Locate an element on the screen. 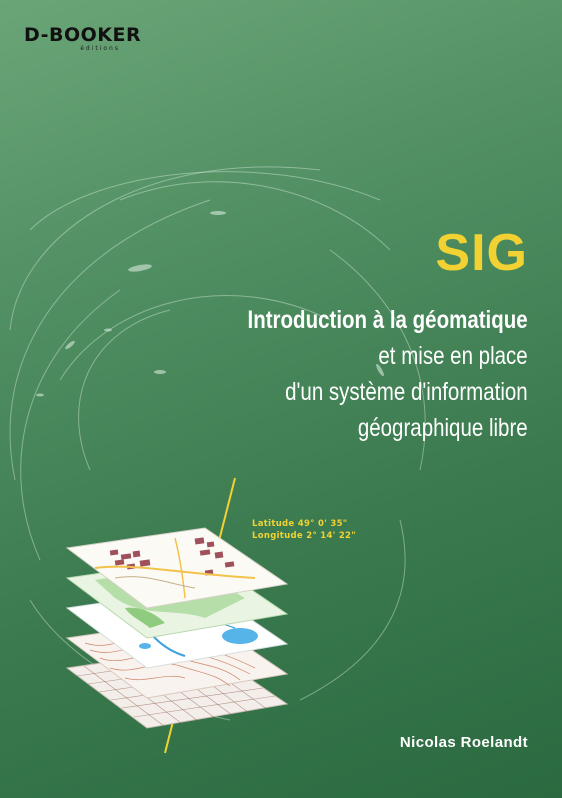 The height and width of the screenshot is (798, 562). subtitle-bold-line: Introduction à la géomatique is located at coordinates (387, 320).